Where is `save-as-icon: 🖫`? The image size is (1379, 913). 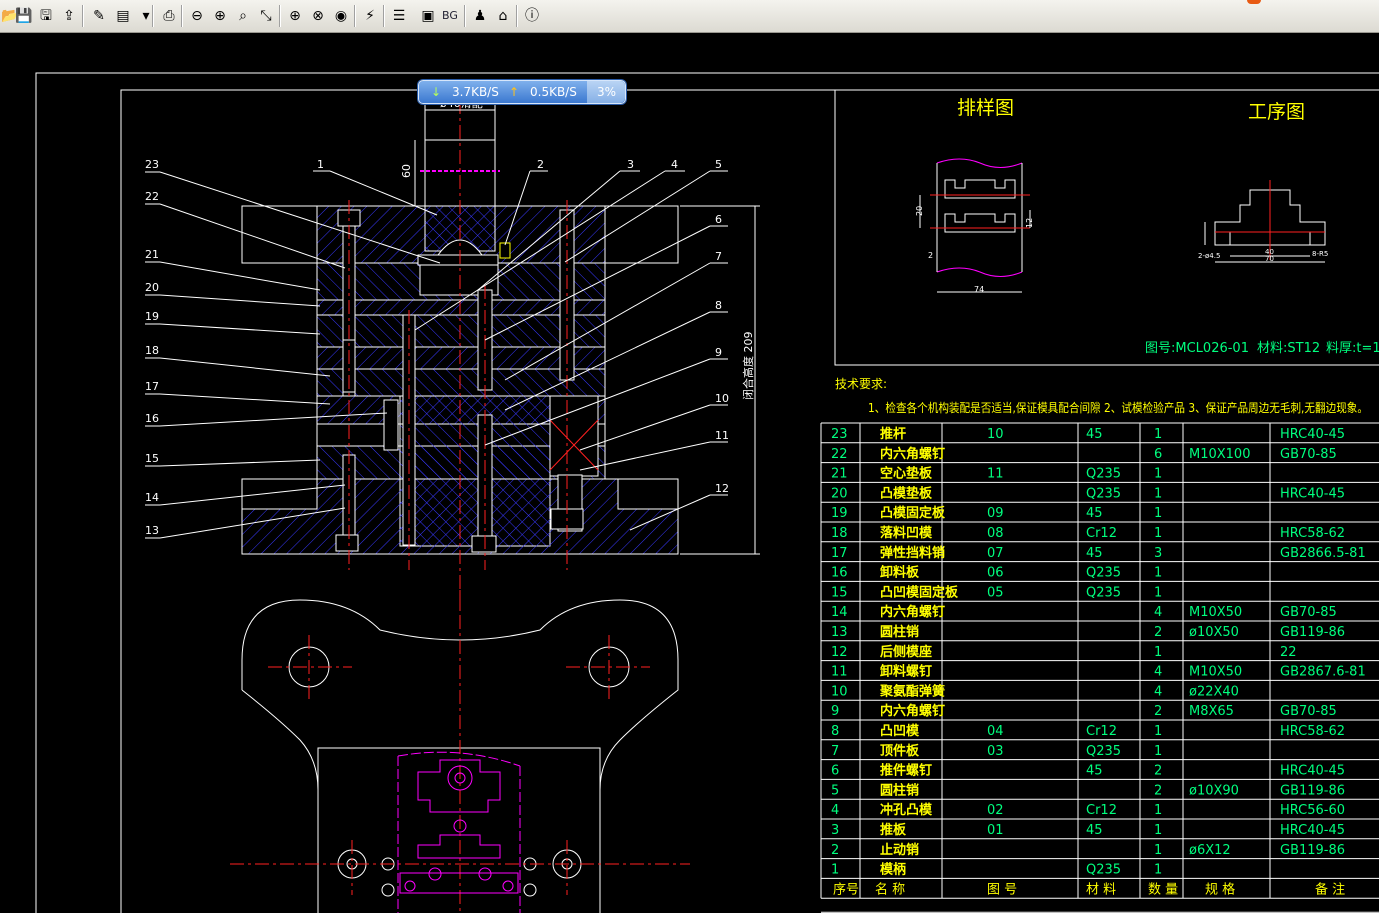 save-as-icon: 🖫 is located at coordinates (46, 16).